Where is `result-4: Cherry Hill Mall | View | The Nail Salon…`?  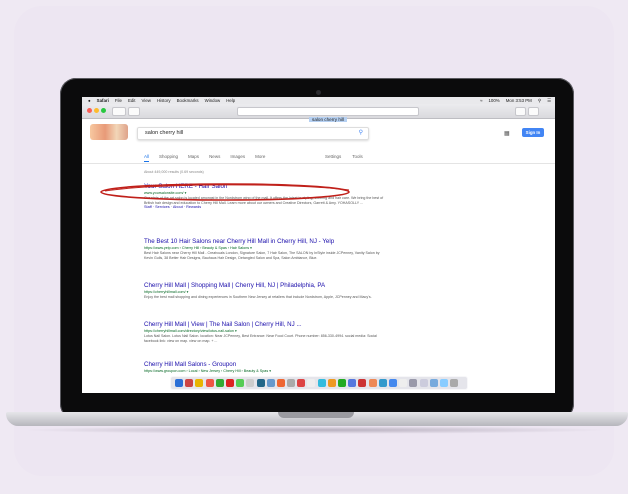 result-4: Cherry Hill Mall | View | The Nail Salon… is located at coordinates (264, 332).